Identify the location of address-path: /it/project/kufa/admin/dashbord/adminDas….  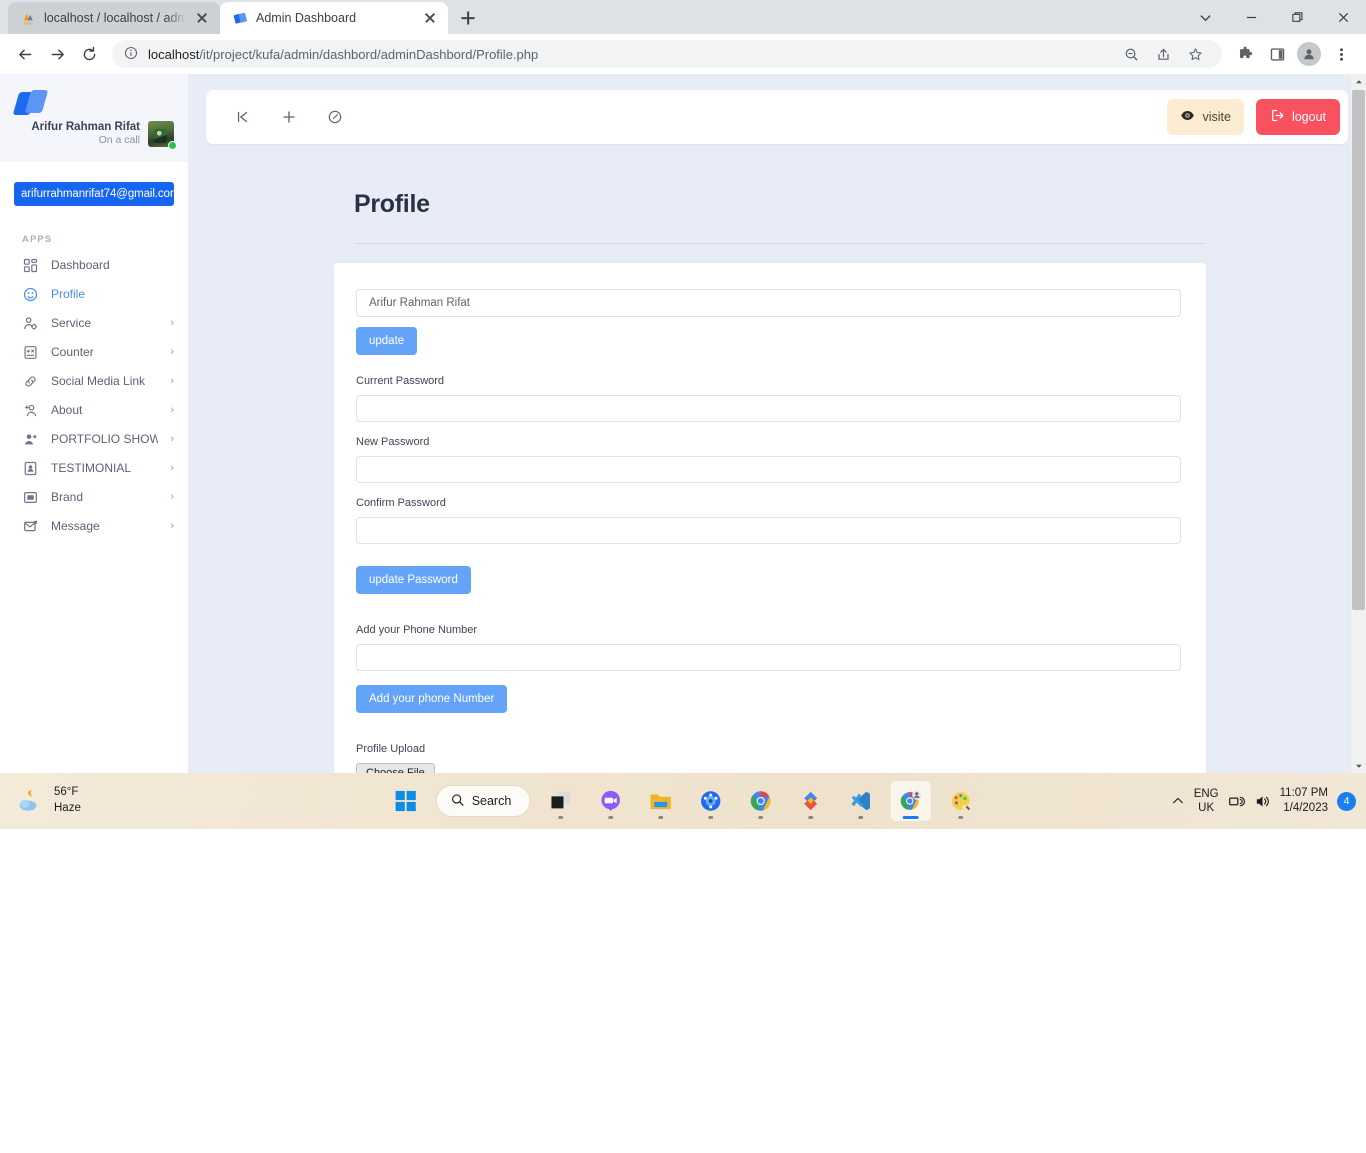
(369, 54).